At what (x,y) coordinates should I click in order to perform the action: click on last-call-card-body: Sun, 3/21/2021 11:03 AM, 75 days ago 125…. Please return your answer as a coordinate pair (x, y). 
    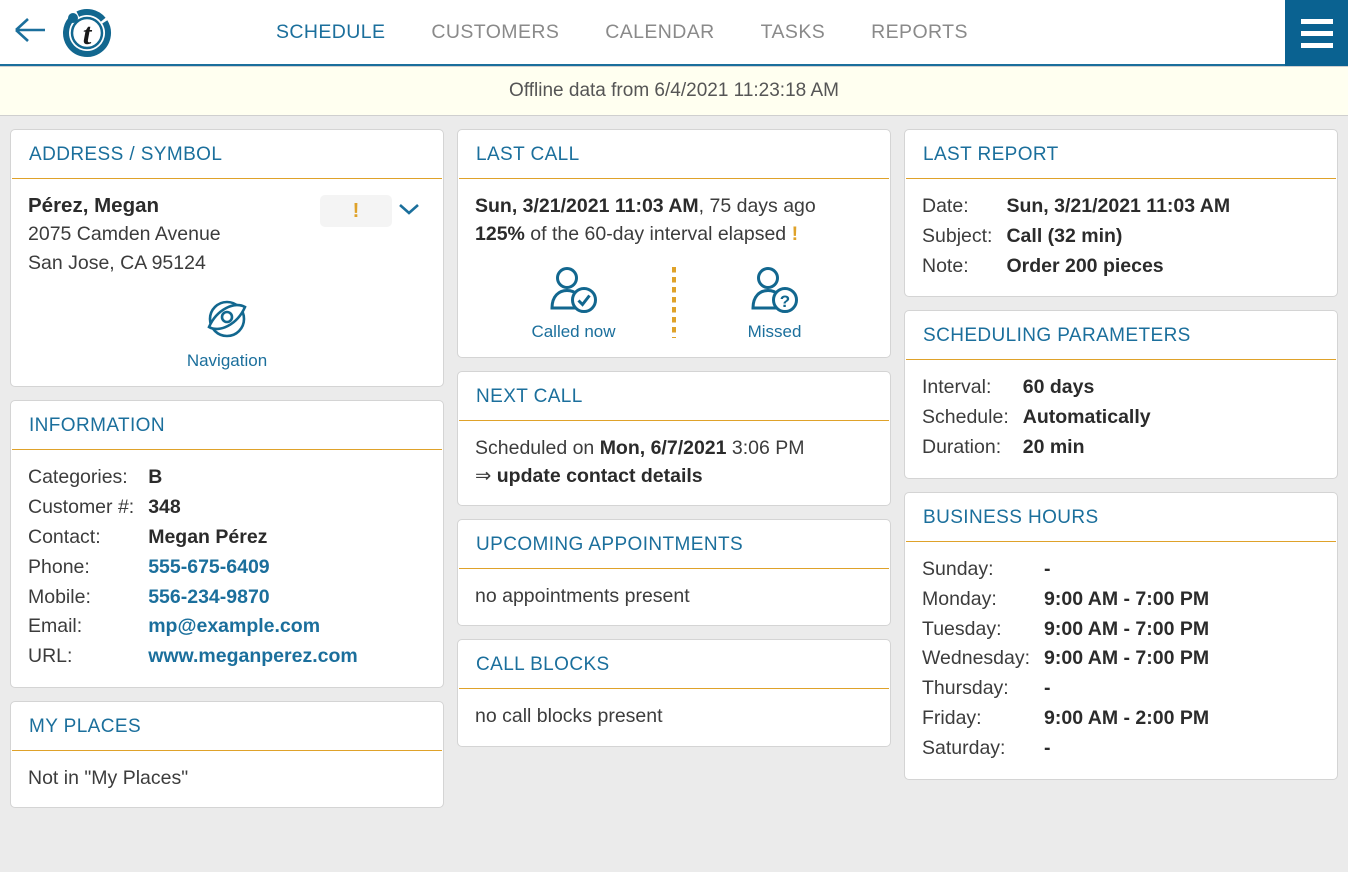
    Looking at the image, I should click on (674, 268).